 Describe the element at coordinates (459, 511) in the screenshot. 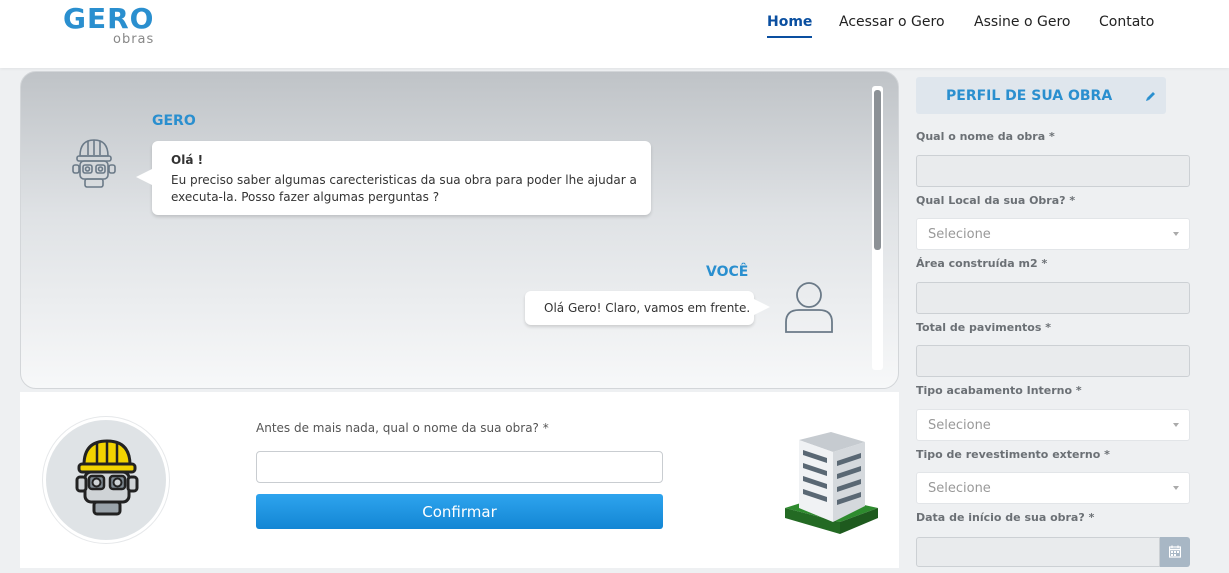

I see `confirm-button: Confirmar` at that location.